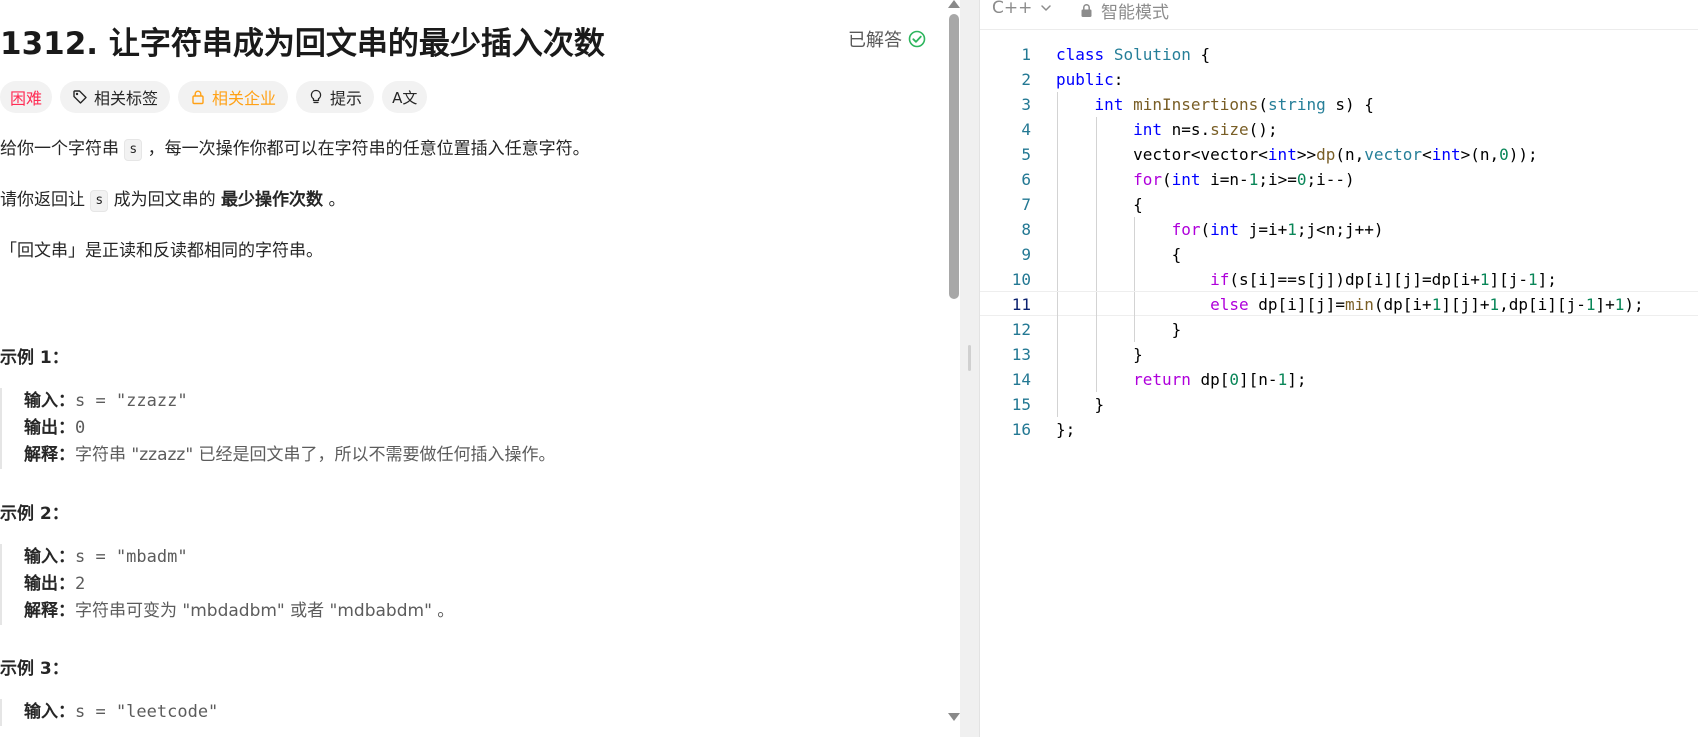  What do you see at coordinates (1210, 379) in the screenshot?
I see `code-token: dp[` at bounding box center [1210, 379].